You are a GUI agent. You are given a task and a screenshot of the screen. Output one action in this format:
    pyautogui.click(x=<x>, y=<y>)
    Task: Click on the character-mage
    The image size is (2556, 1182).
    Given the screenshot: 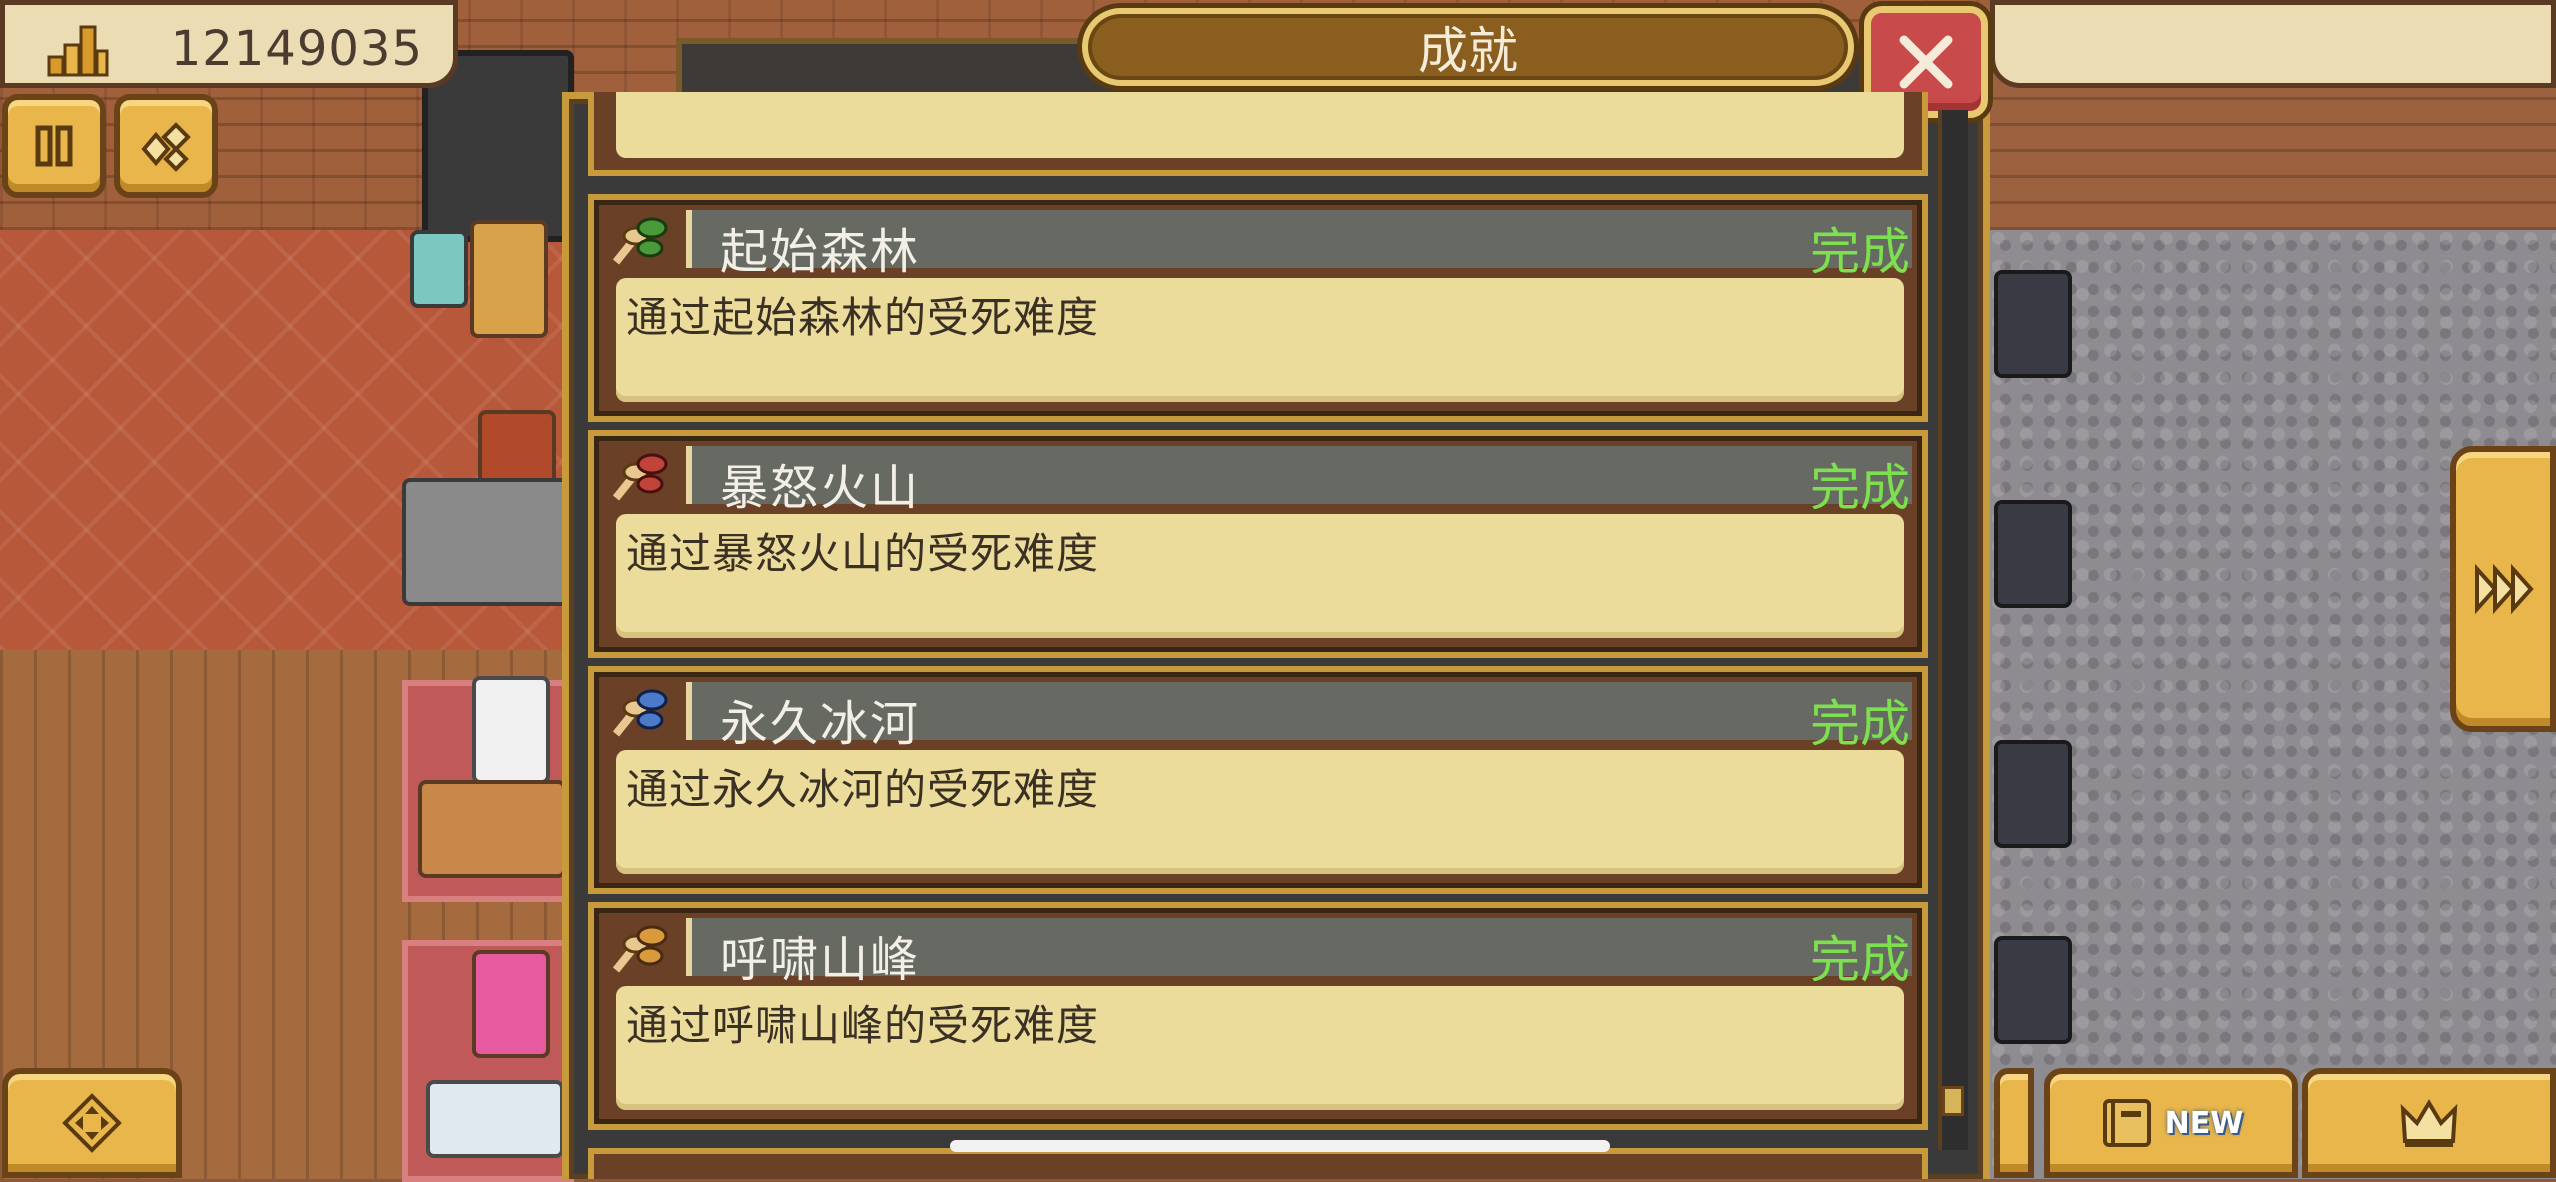 What is the action you would take?
    pyautogui.click(x=511, y=1004)
    